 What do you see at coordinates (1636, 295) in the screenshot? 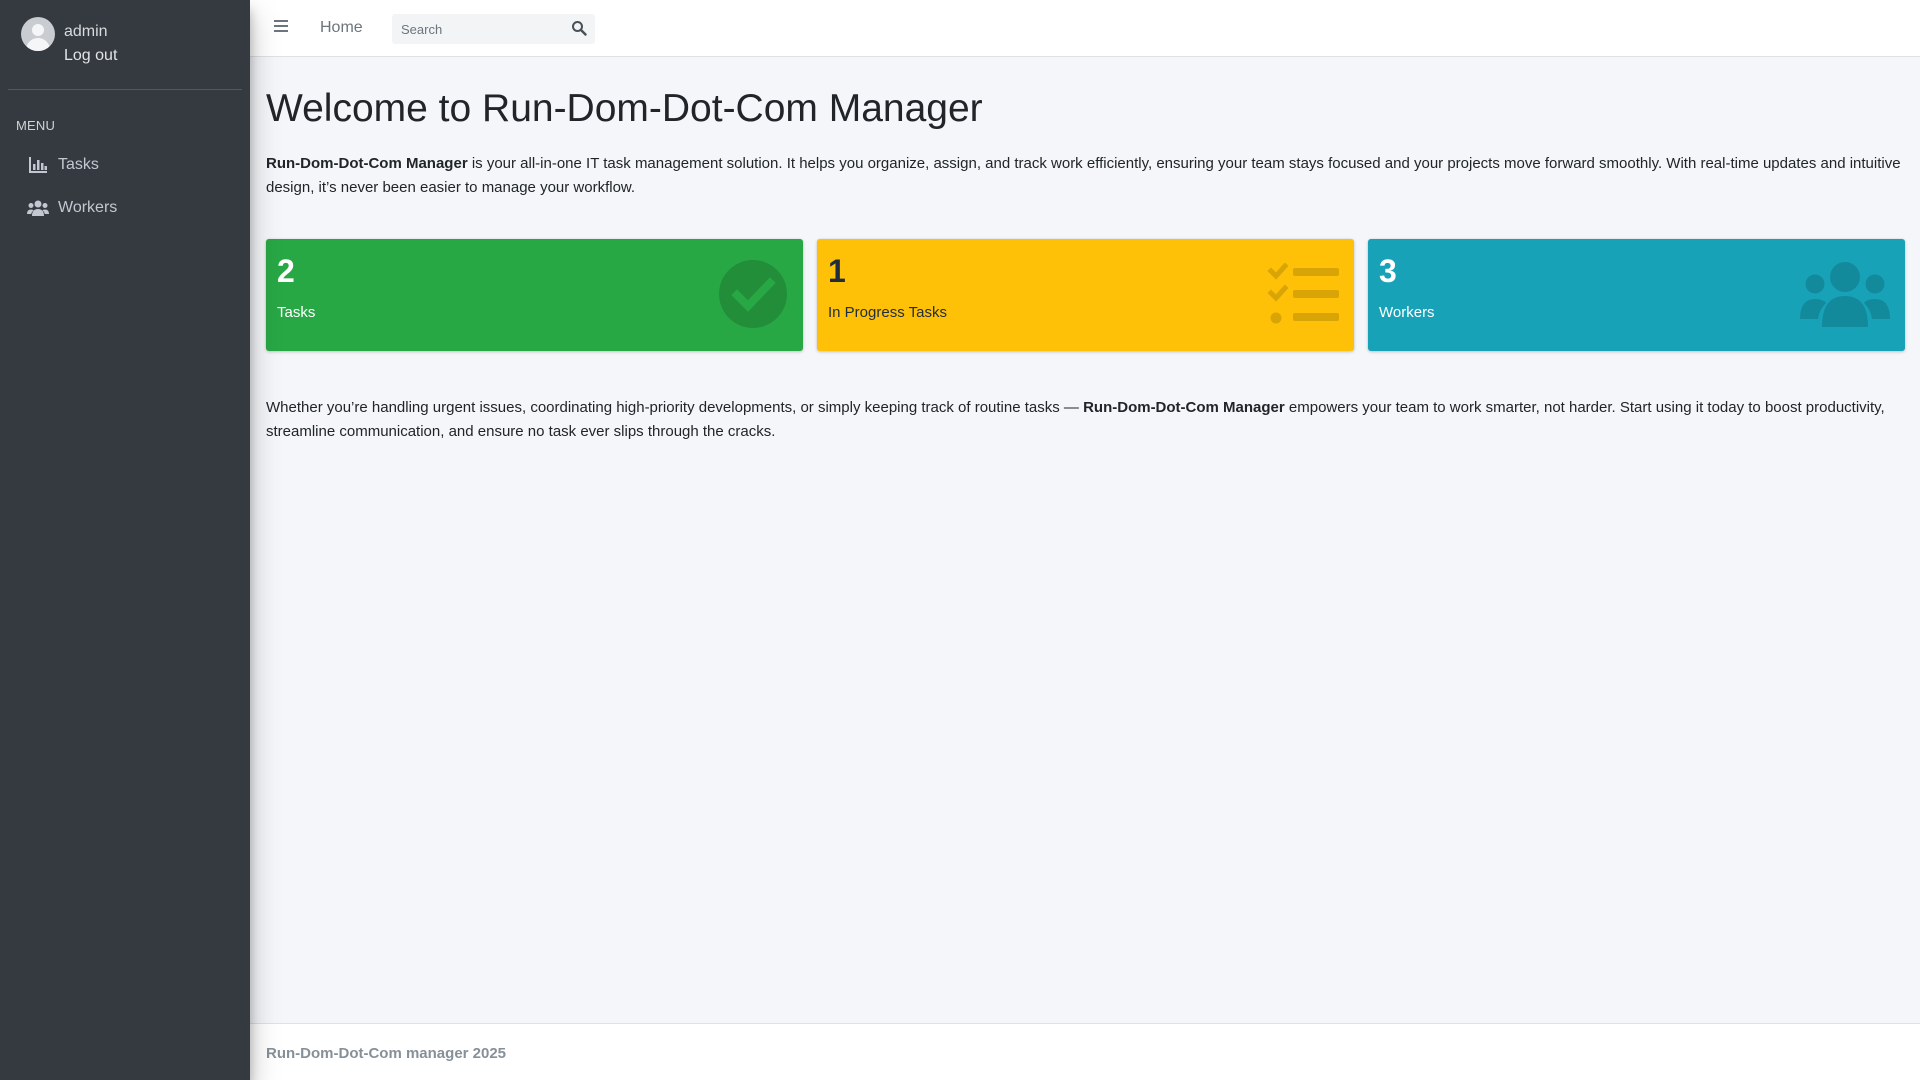
I see `stat-box-workers: 3 Workers` at bounding box center [1636, 295].